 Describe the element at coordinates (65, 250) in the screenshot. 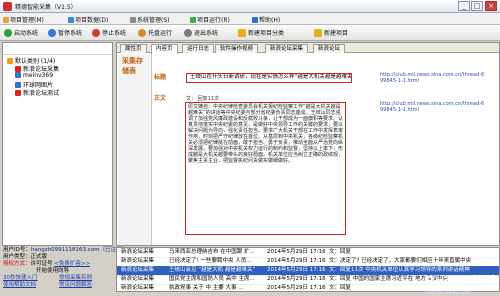

I see `user-id-row: 用户ID号：hangzh0991118163.com（已注册）` at that location.